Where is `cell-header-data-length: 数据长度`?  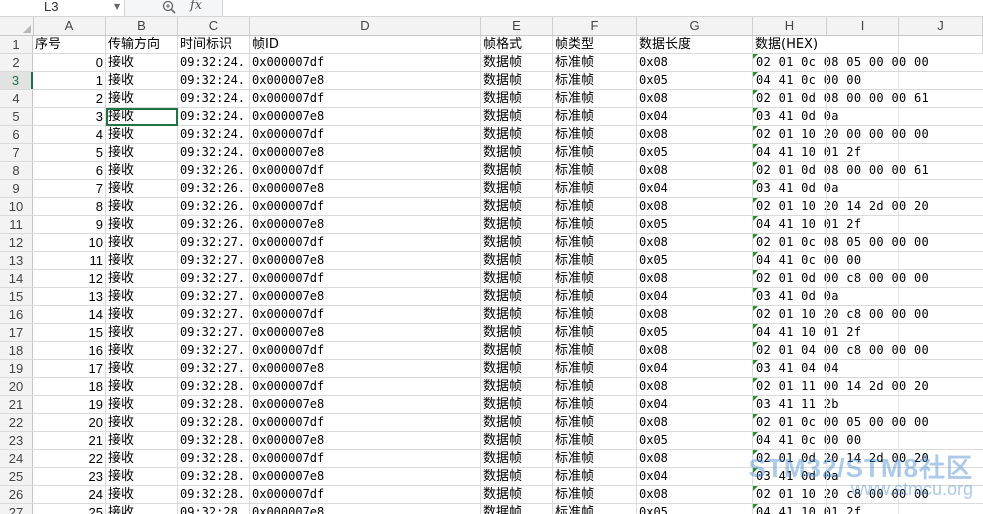 cell-header-data-length: 数据长度 is located at coordinates (695, 44).